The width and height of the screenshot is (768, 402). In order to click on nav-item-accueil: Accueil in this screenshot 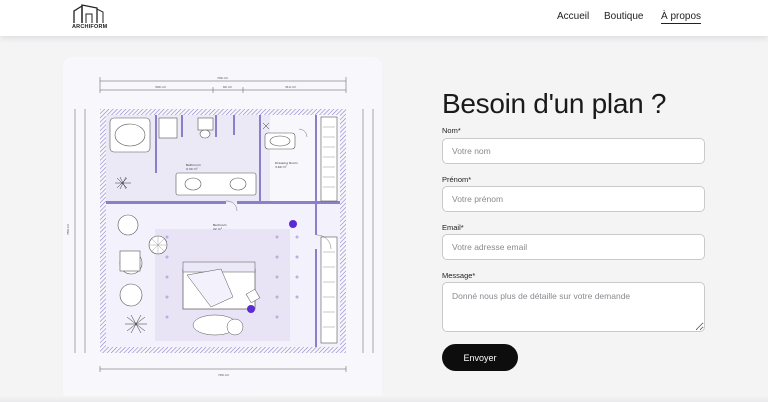, I will do `click(573, 16)`.